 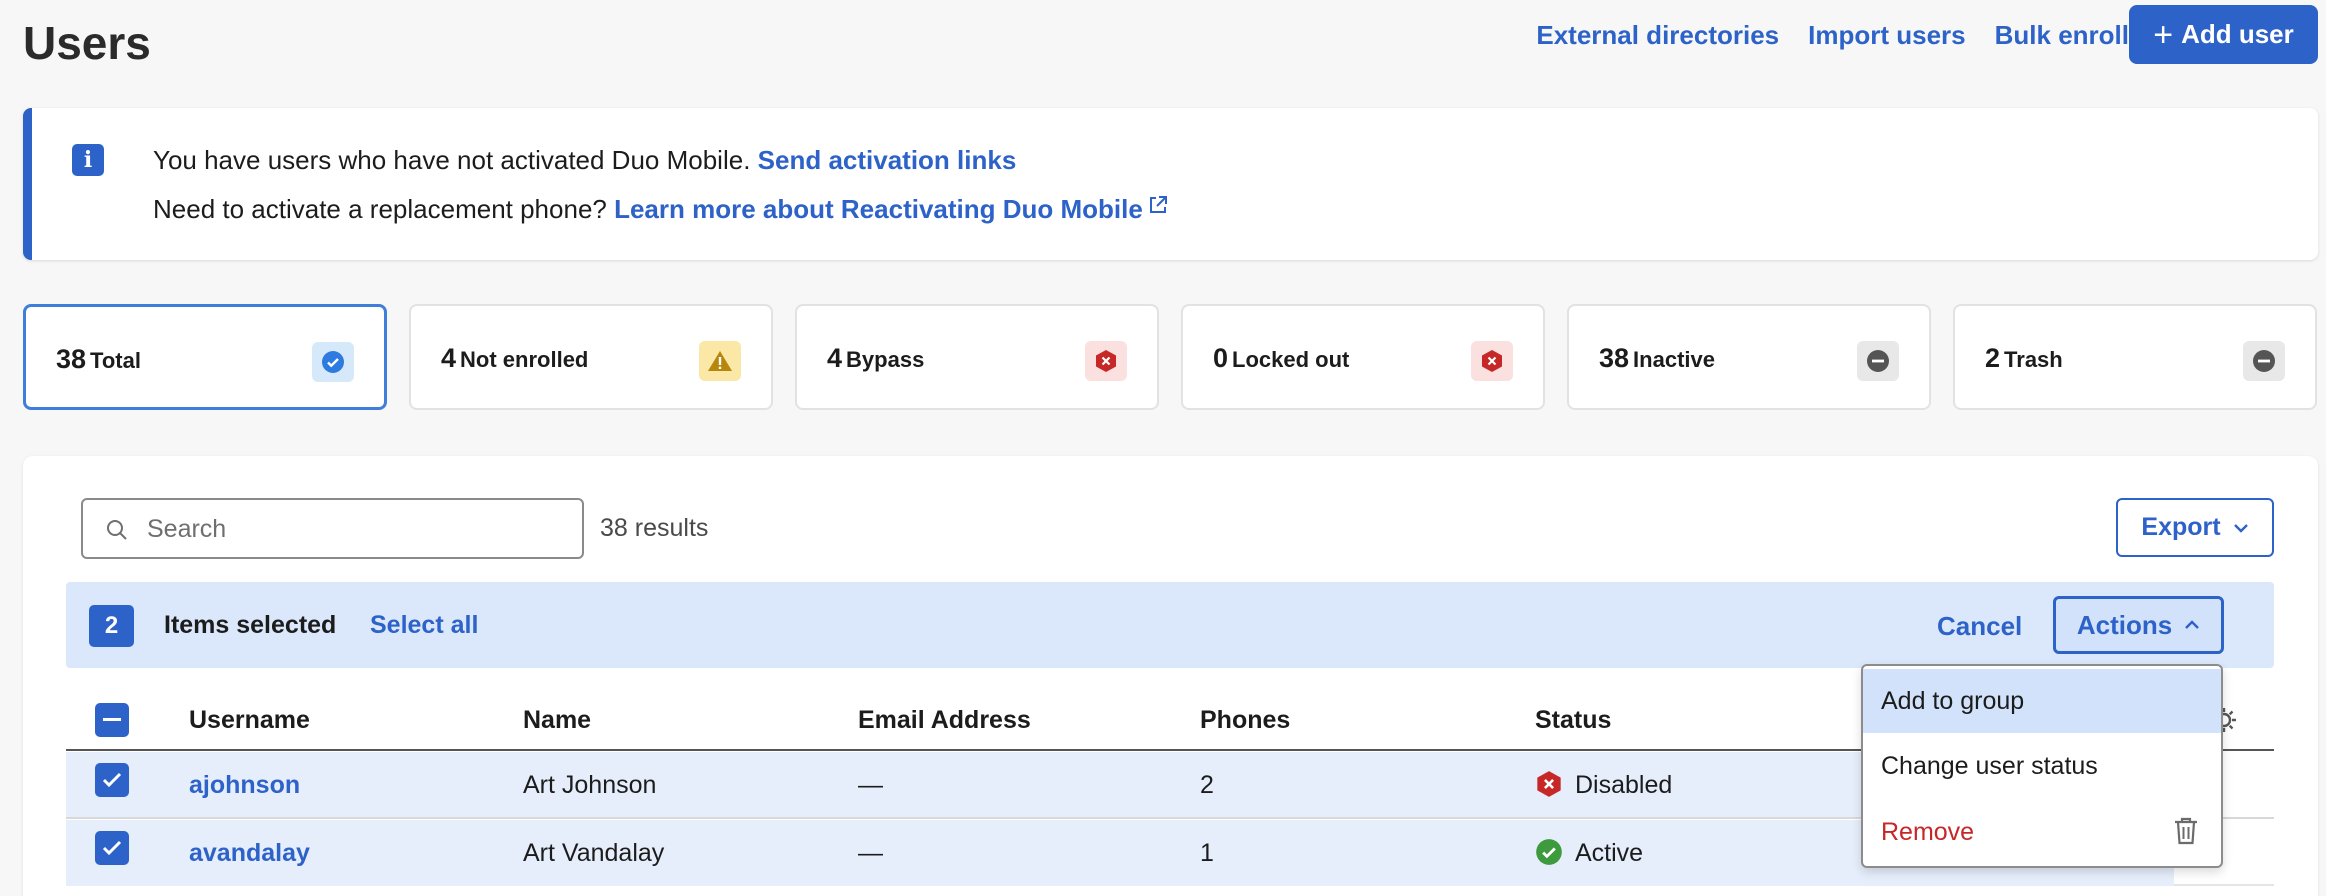 I want to click on stat-label: Locked out, so click(x=1291, y=359).